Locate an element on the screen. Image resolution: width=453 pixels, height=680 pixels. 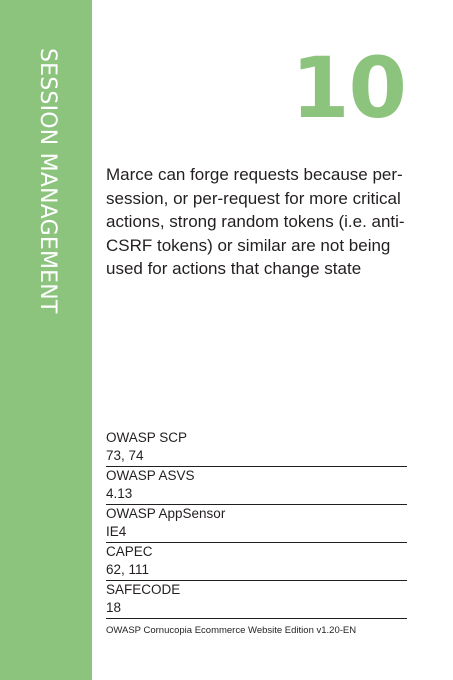
reference-name: CAPEC is located at coordinates (129, 551).